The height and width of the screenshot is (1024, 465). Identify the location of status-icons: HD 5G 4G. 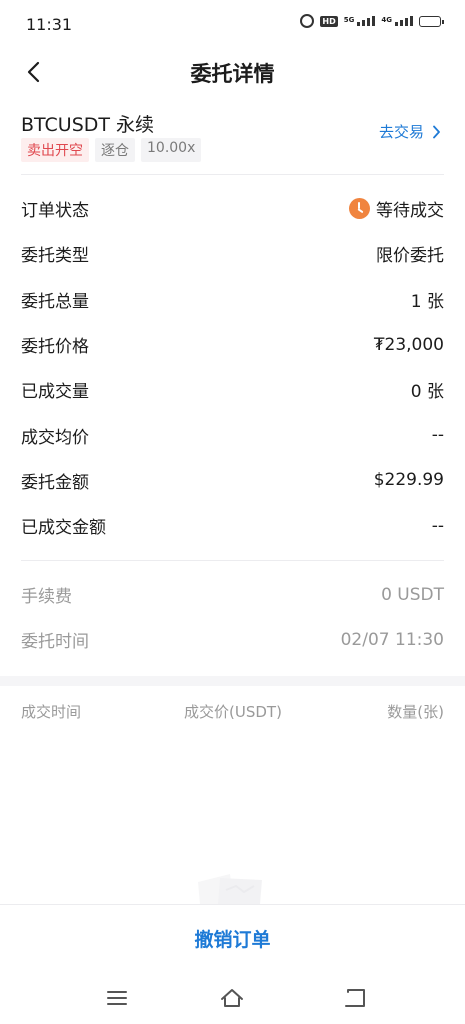
(372, 21).